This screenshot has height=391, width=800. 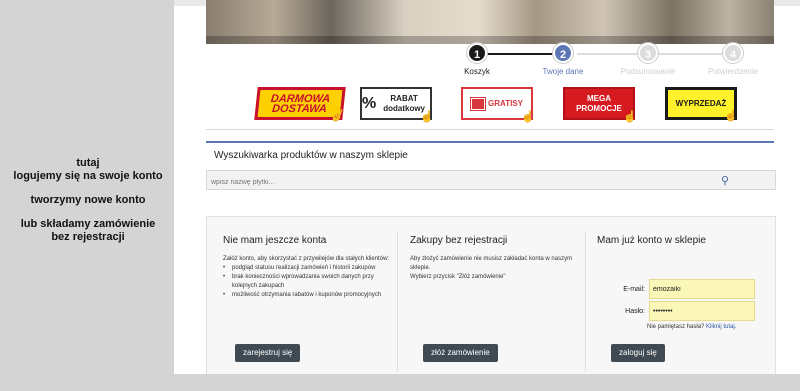 I want to click on annotation-line: bez rejestracji, so click(x=88, y=237).